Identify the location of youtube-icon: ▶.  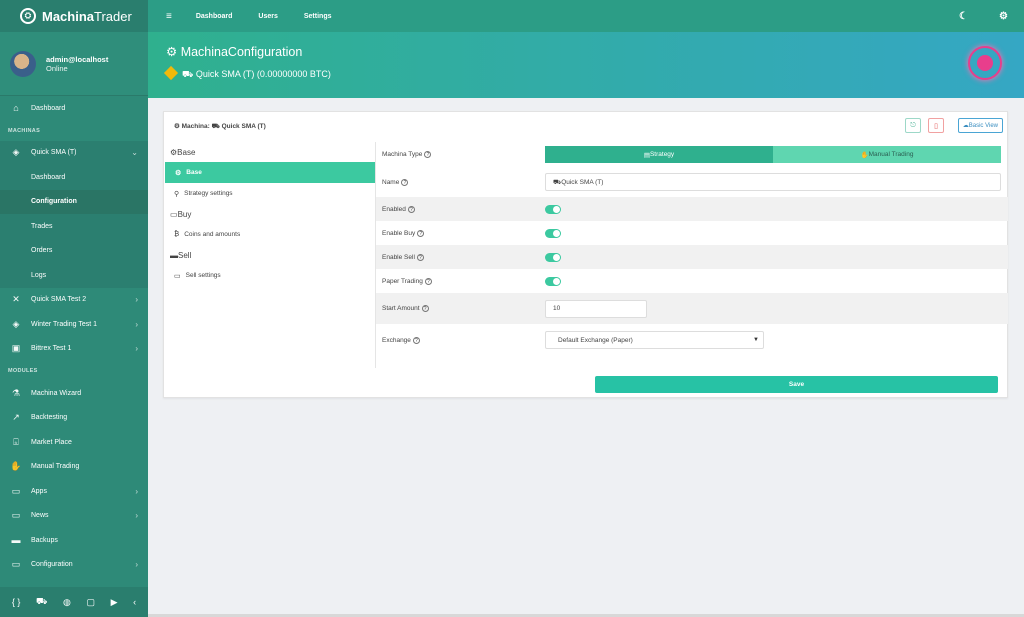
(114, 602).